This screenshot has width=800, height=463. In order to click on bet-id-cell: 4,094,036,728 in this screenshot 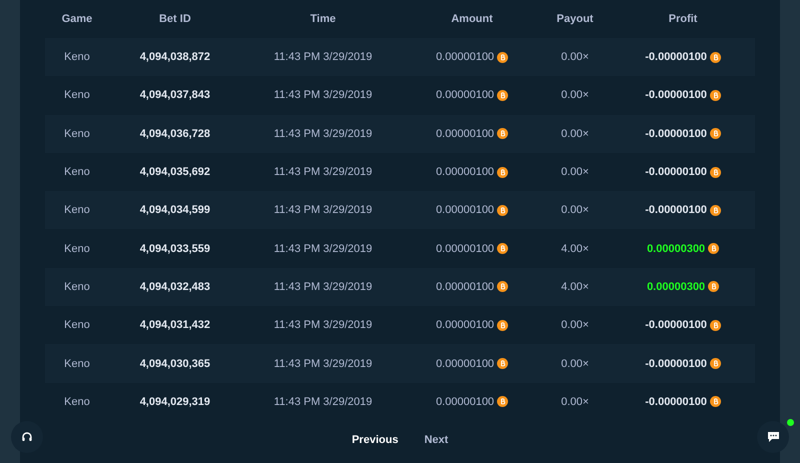, I will do `click(175, 134)`.